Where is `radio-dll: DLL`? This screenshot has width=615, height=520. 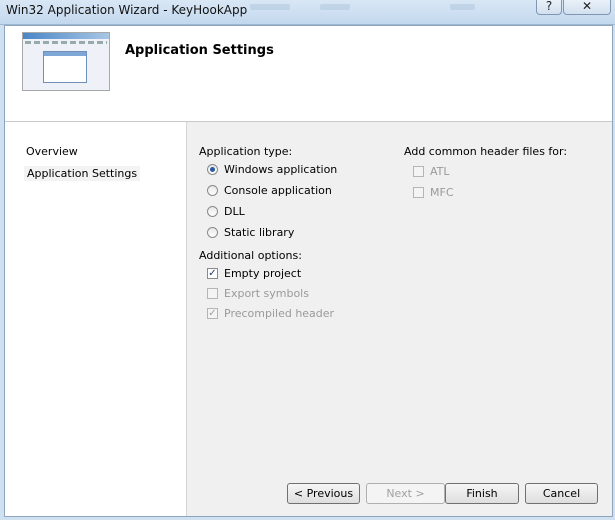
radio-dll: DLL is located at coordinates (226, 211).